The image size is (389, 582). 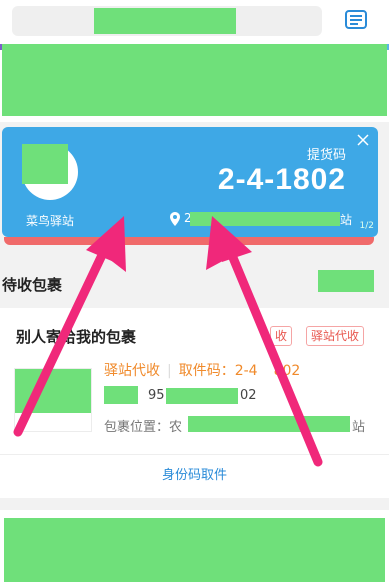 I want to click on id-code-pickup-button: 身份码取件, so click(x=194, y=473).